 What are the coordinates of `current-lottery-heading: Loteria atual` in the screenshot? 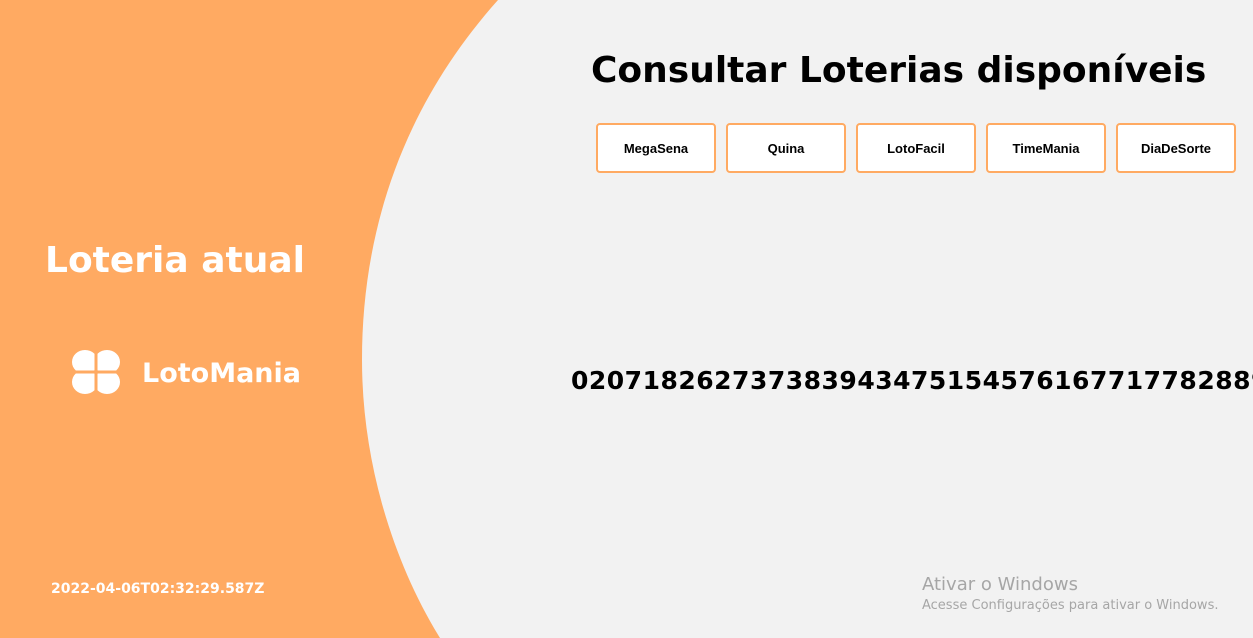 It's located at (175, 260).